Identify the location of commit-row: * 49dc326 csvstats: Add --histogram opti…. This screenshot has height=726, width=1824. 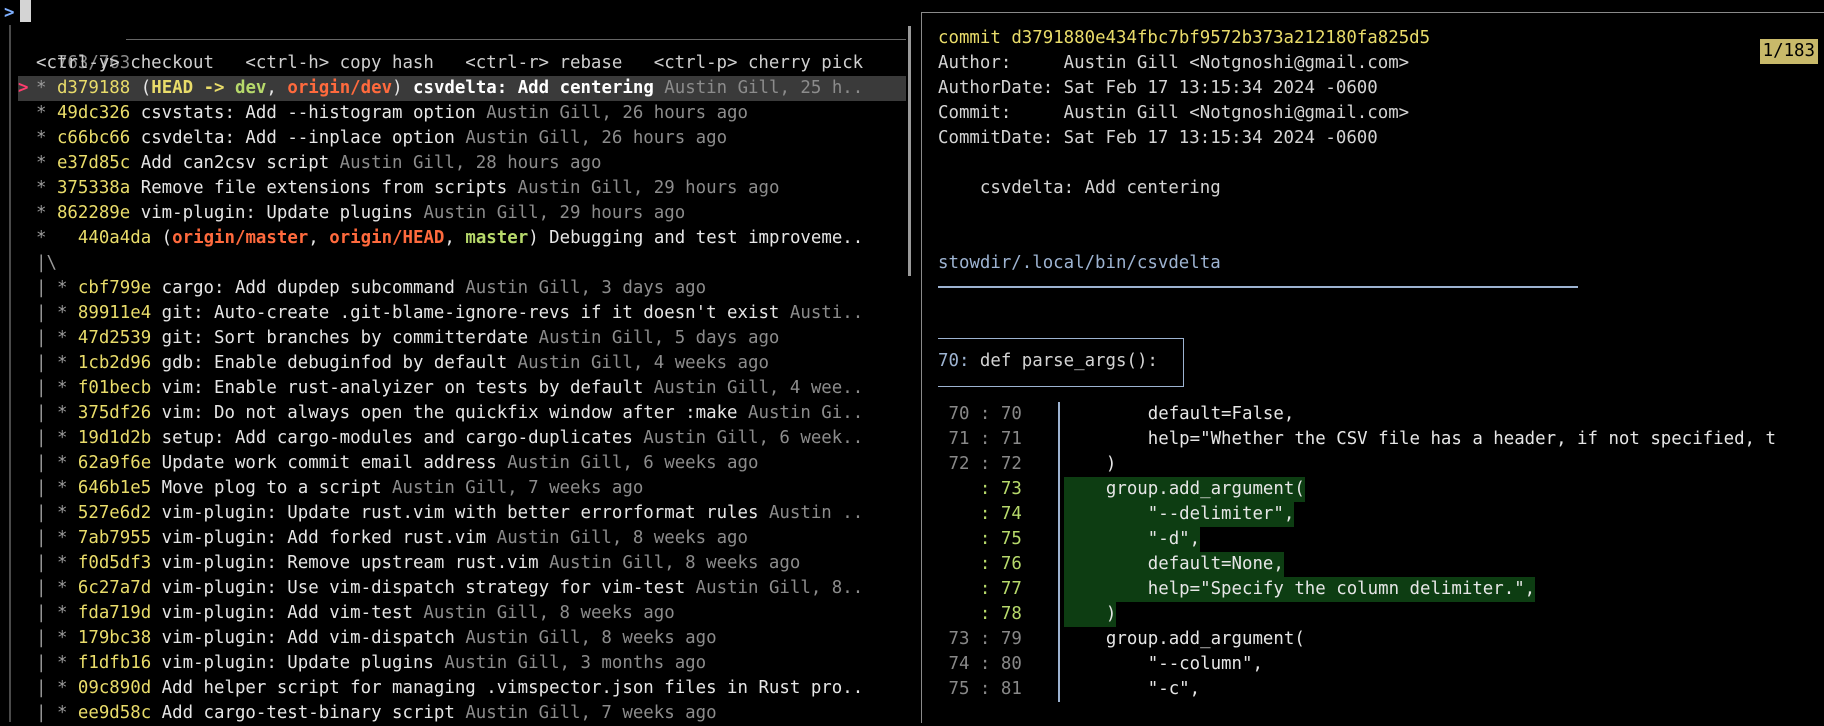
(462, 113).